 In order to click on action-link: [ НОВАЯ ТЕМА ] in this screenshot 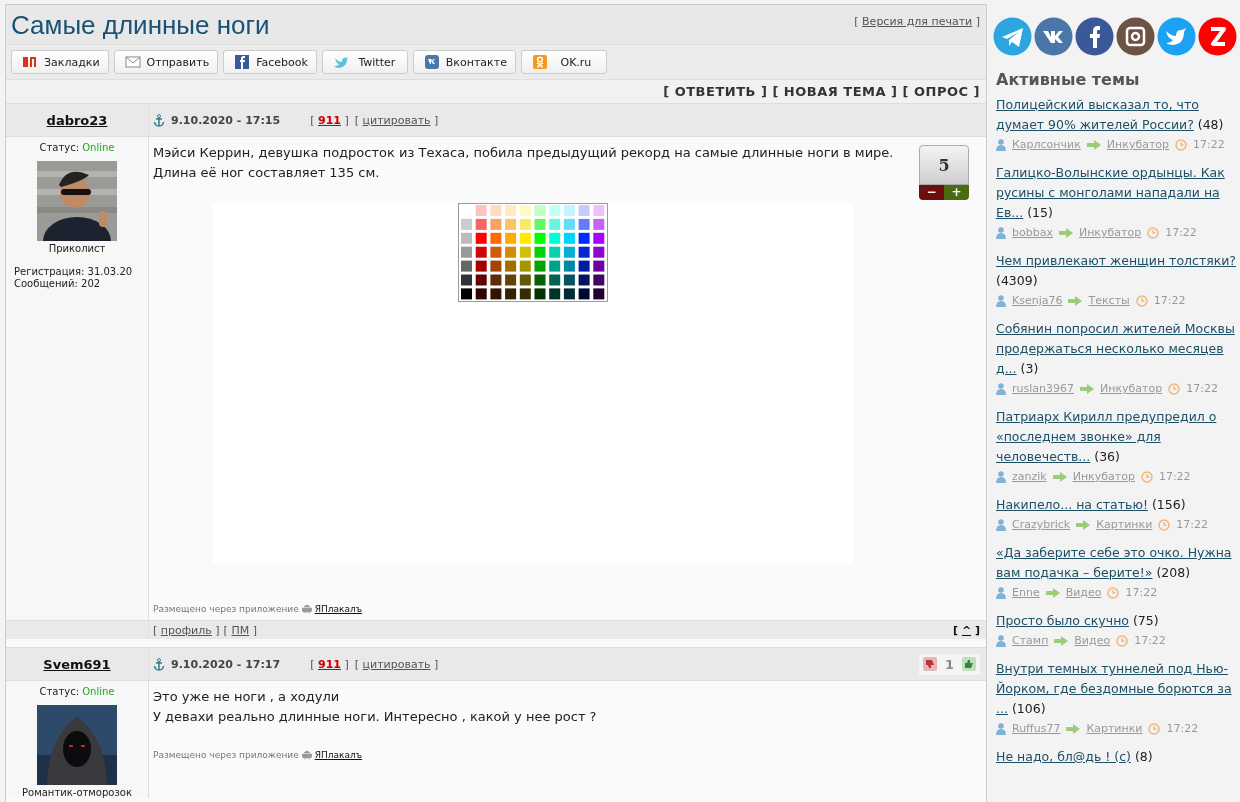, I will do `click(835, 91)`.